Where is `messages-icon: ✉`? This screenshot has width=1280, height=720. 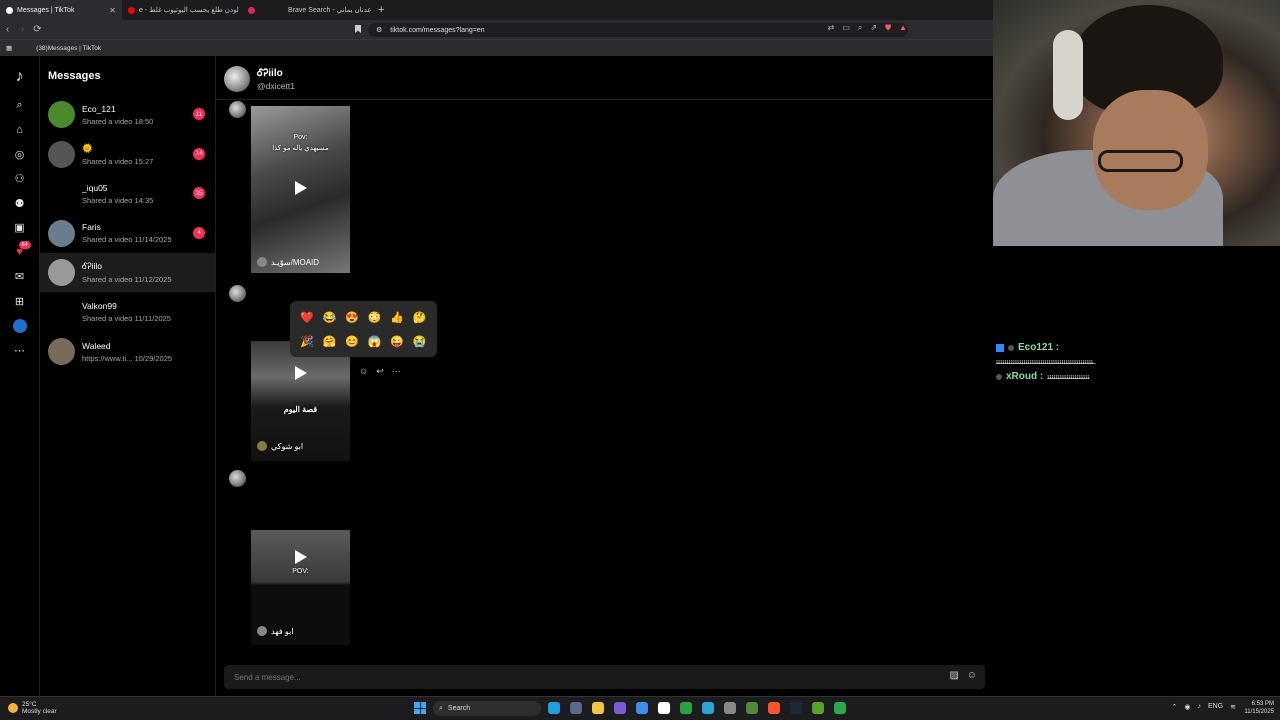 messages-icon: ✉ is located at coordinates (20, 277).